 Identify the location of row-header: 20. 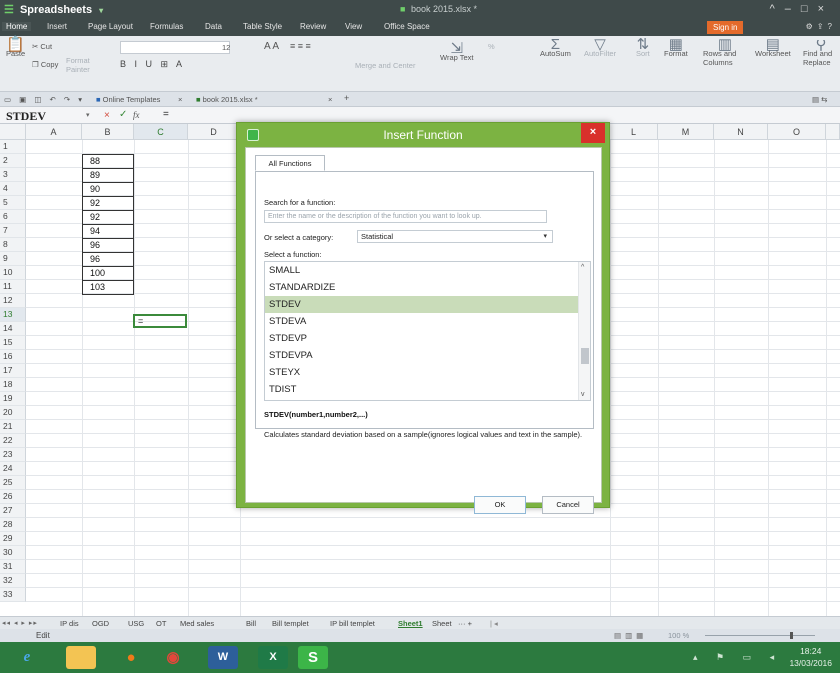
(13, 413).